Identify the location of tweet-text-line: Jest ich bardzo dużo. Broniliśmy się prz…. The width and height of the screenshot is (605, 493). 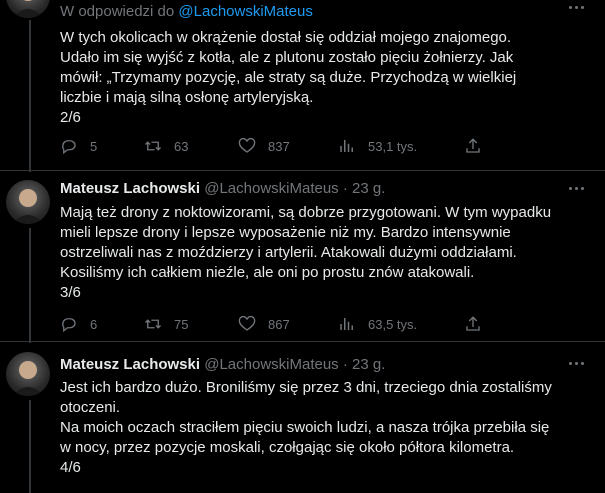
(306, 387).